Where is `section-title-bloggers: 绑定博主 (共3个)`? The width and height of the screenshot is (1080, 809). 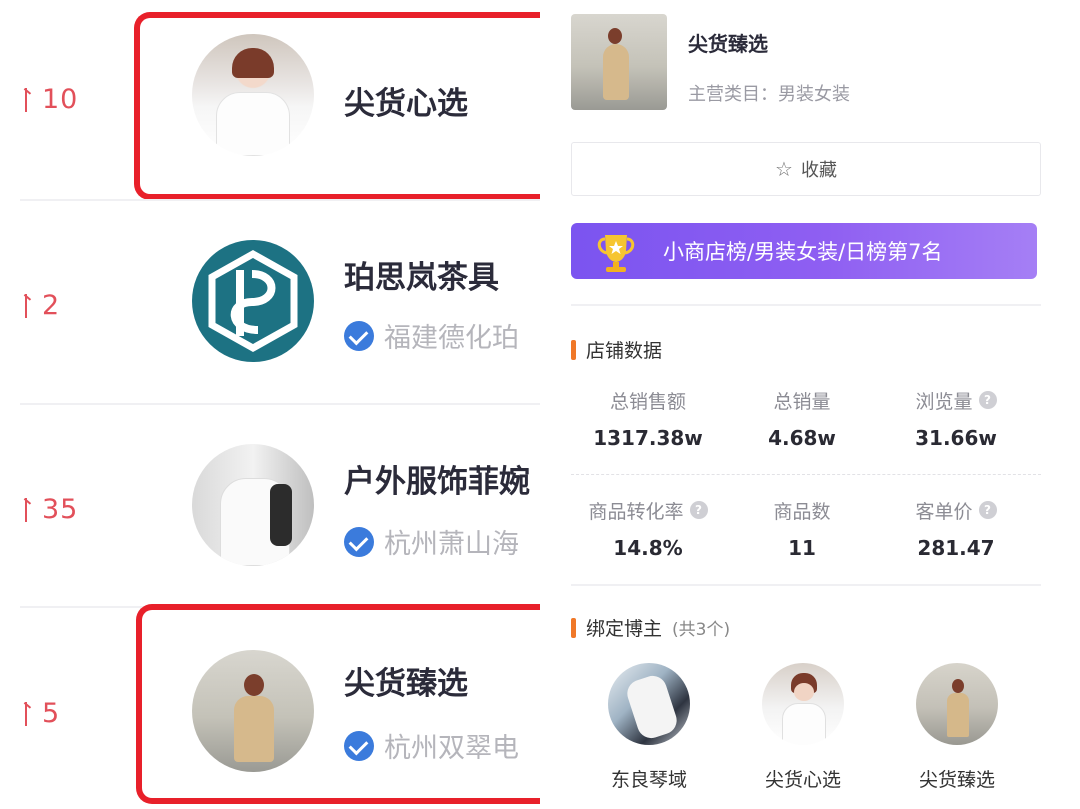
section-title-bloggers: 绑定博主 (共3个) is located at coordinates (650, 627).